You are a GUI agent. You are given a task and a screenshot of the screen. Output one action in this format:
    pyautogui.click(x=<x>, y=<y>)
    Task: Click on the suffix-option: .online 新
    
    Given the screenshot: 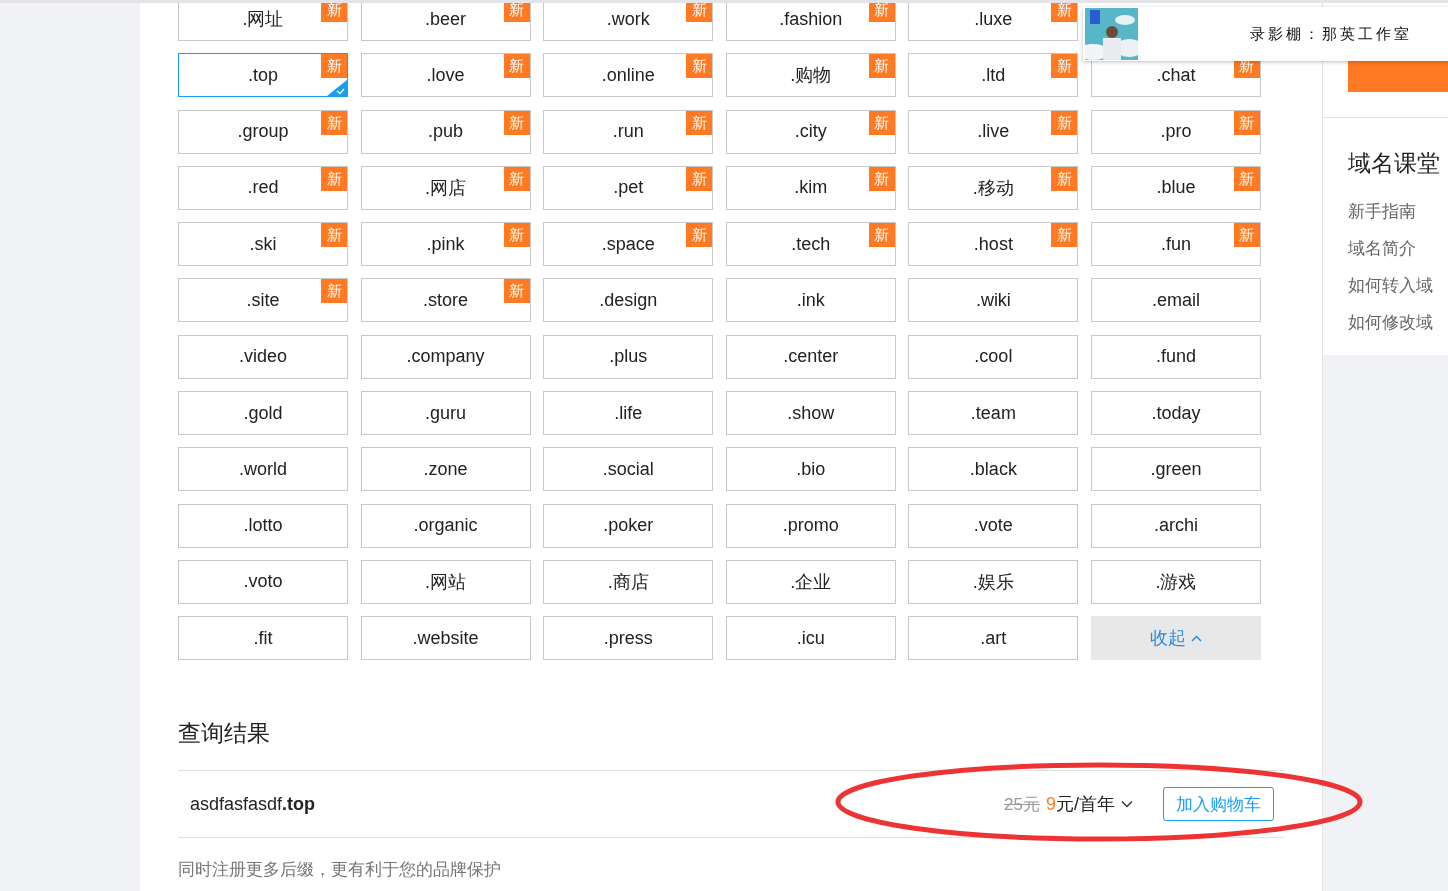 What is the action you would take?
    pyautogui.click(x=628, y=75)
    